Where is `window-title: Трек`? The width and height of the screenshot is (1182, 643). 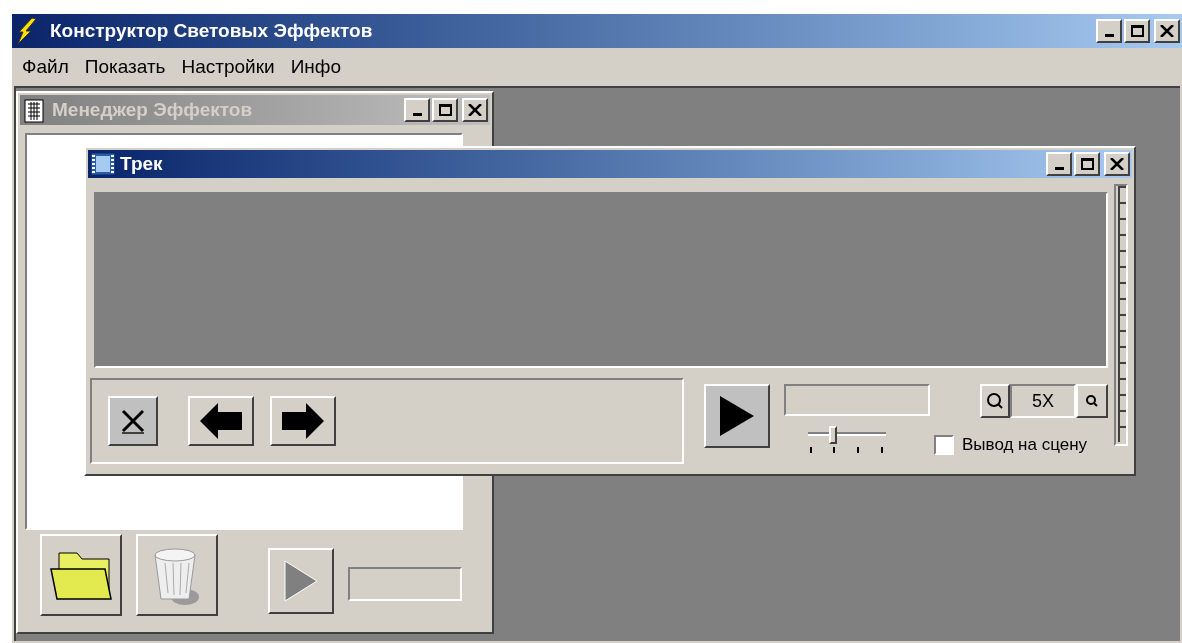
window-title: Трек is located at coordinates (141, 163).